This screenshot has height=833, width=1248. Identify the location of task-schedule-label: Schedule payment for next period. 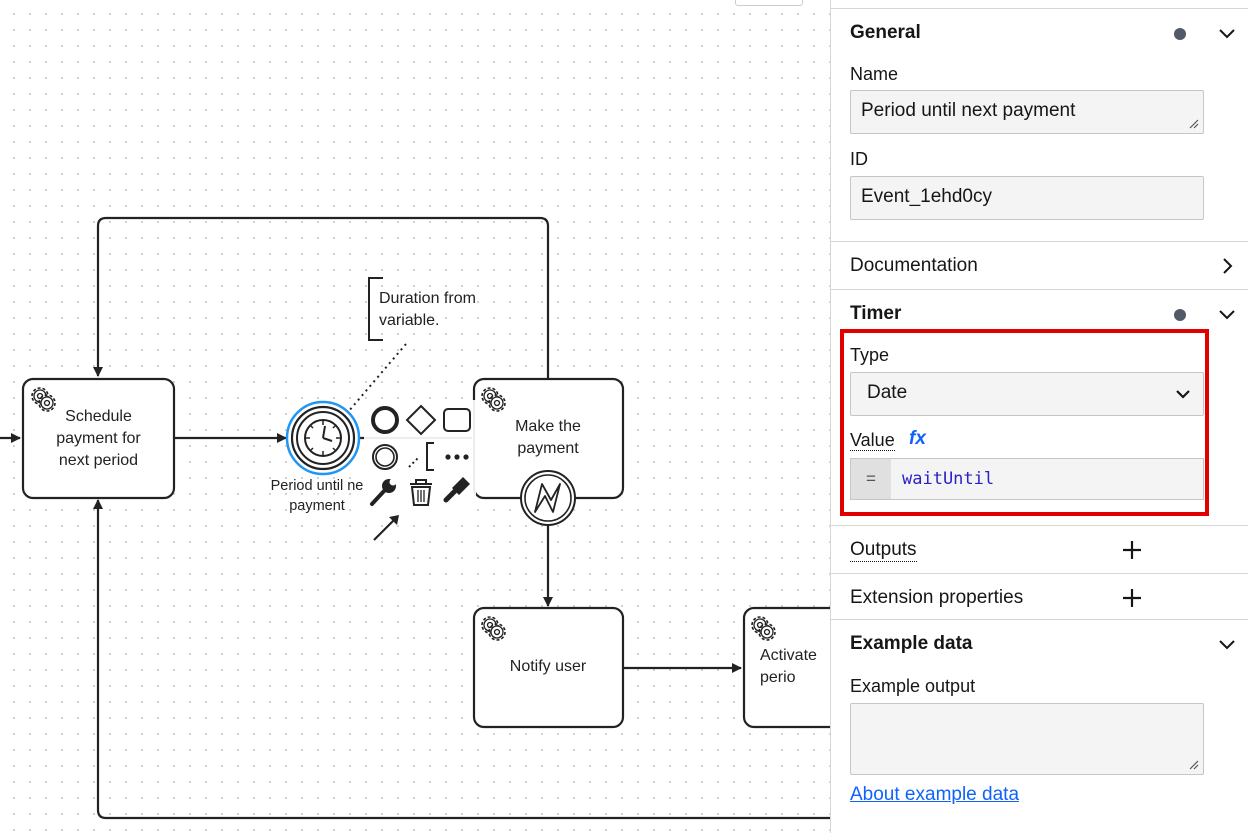
(98, 438).